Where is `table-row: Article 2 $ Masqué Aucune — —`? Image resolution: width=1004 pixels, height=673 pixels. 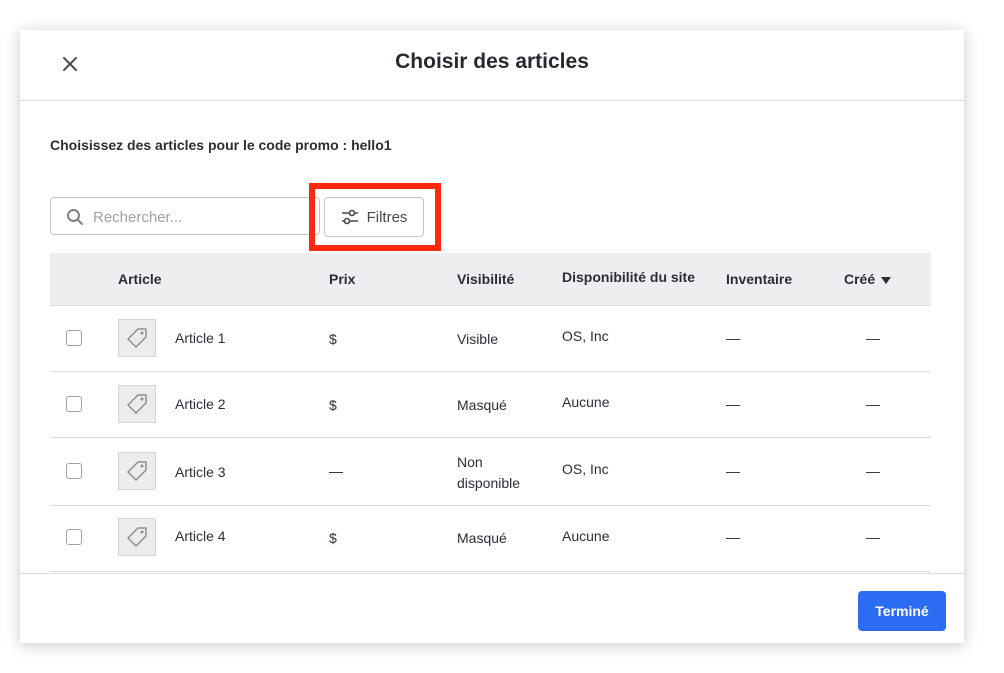
table-row: Article 2 $ Masqué Aucune — — is located at coordinates (490, 404).